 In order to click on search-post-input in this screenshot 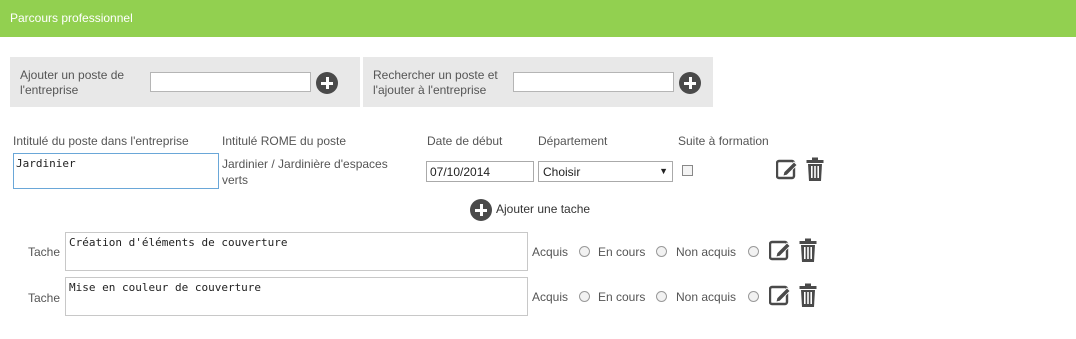, I will do `click(593, 82)`.